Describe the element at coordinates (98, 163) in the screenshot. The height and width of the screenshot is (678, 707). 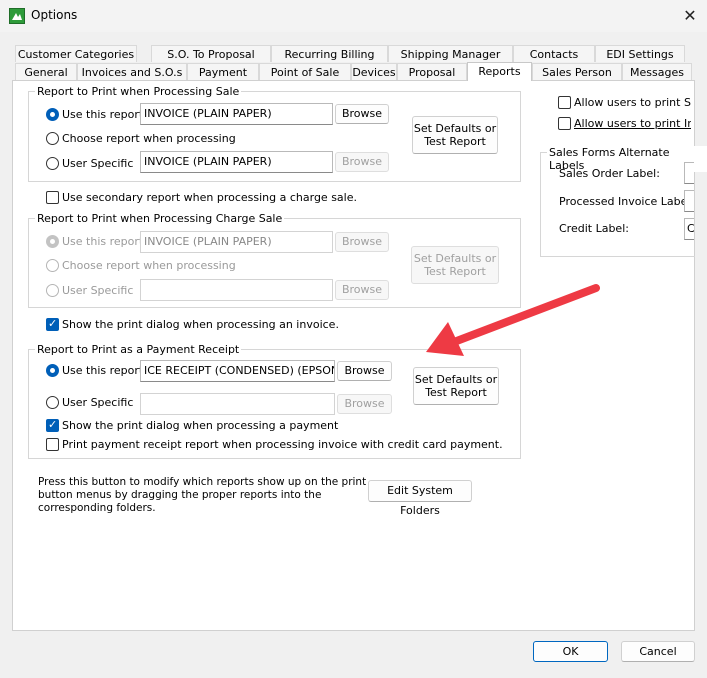
I see `sale-user-specific-label: User Specific` at that location.